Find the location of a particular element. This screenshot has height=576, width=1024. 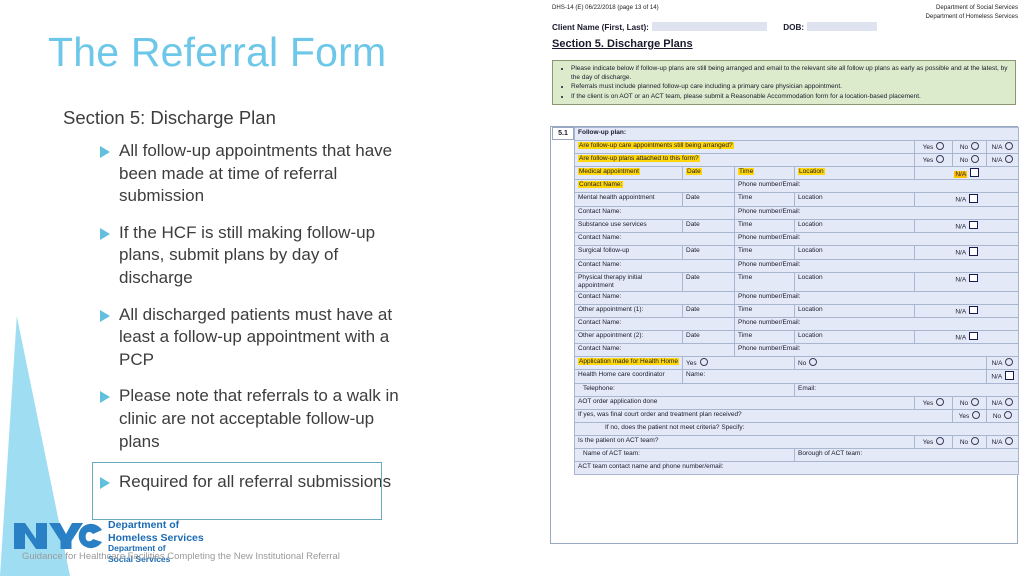

hh-coordinator-na-checkbox: N/A is located at coordinates (1002, 376).